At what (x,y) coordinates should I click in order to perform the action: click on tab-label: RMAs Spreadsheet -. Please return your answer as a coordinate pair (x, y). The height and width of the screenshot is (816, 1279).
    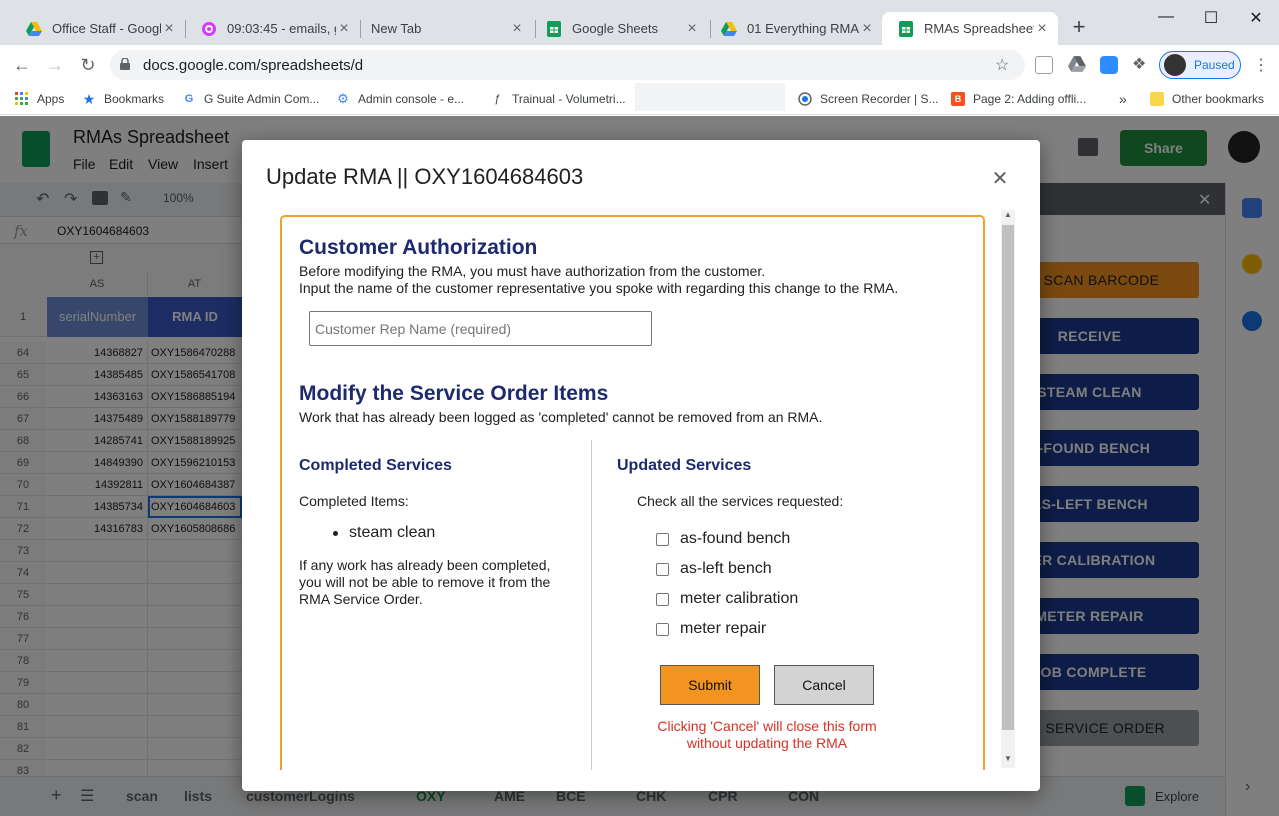
    Looking at the image, I should click on (979, 28).